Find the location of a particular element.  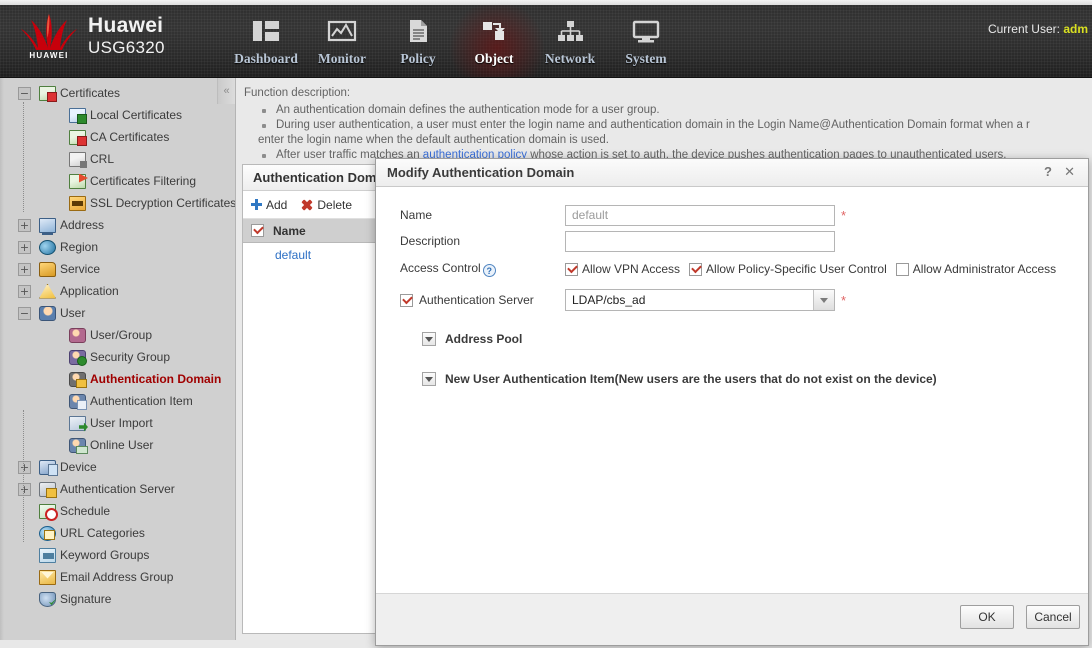

nav-tab-system: System is located at coordinates (646, 39).